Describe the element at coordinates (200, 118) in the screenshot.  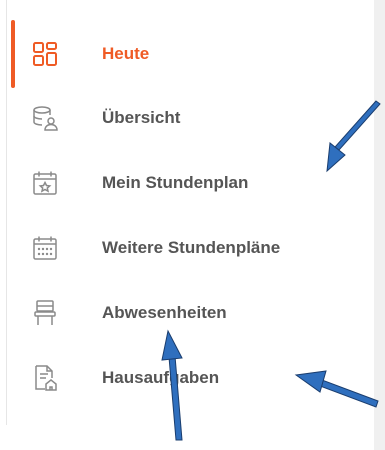
I see `sidebar-item-uebersicht: Übersicht` at that location.